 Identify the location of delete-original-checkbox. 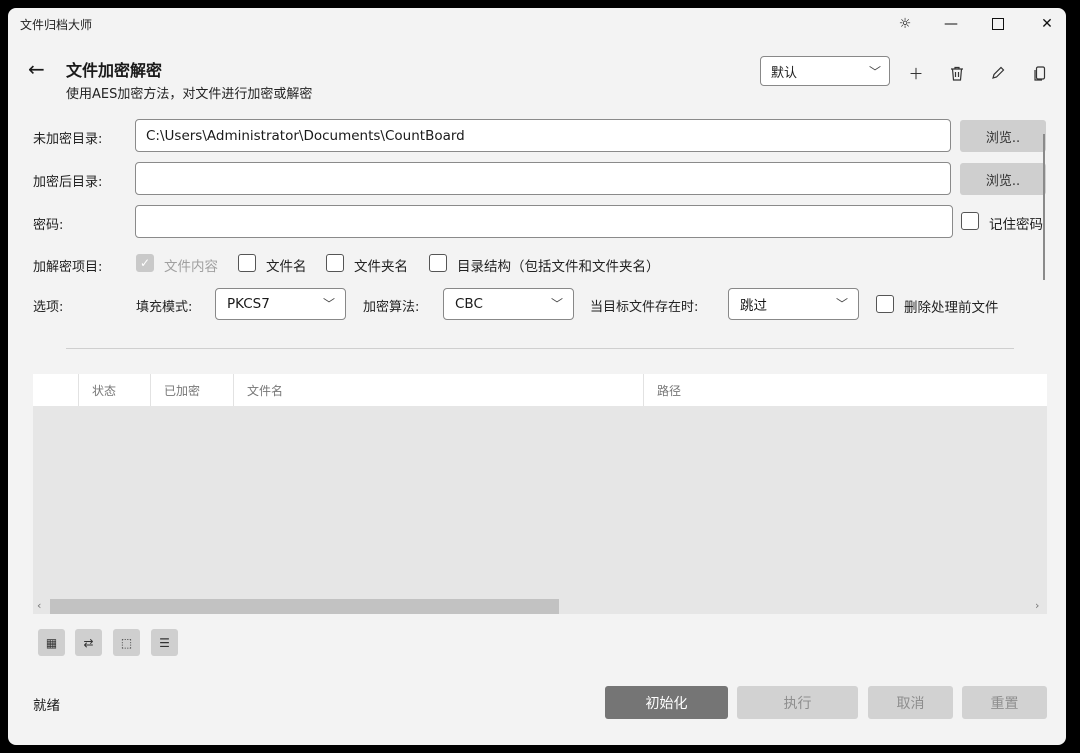
(885, 304).